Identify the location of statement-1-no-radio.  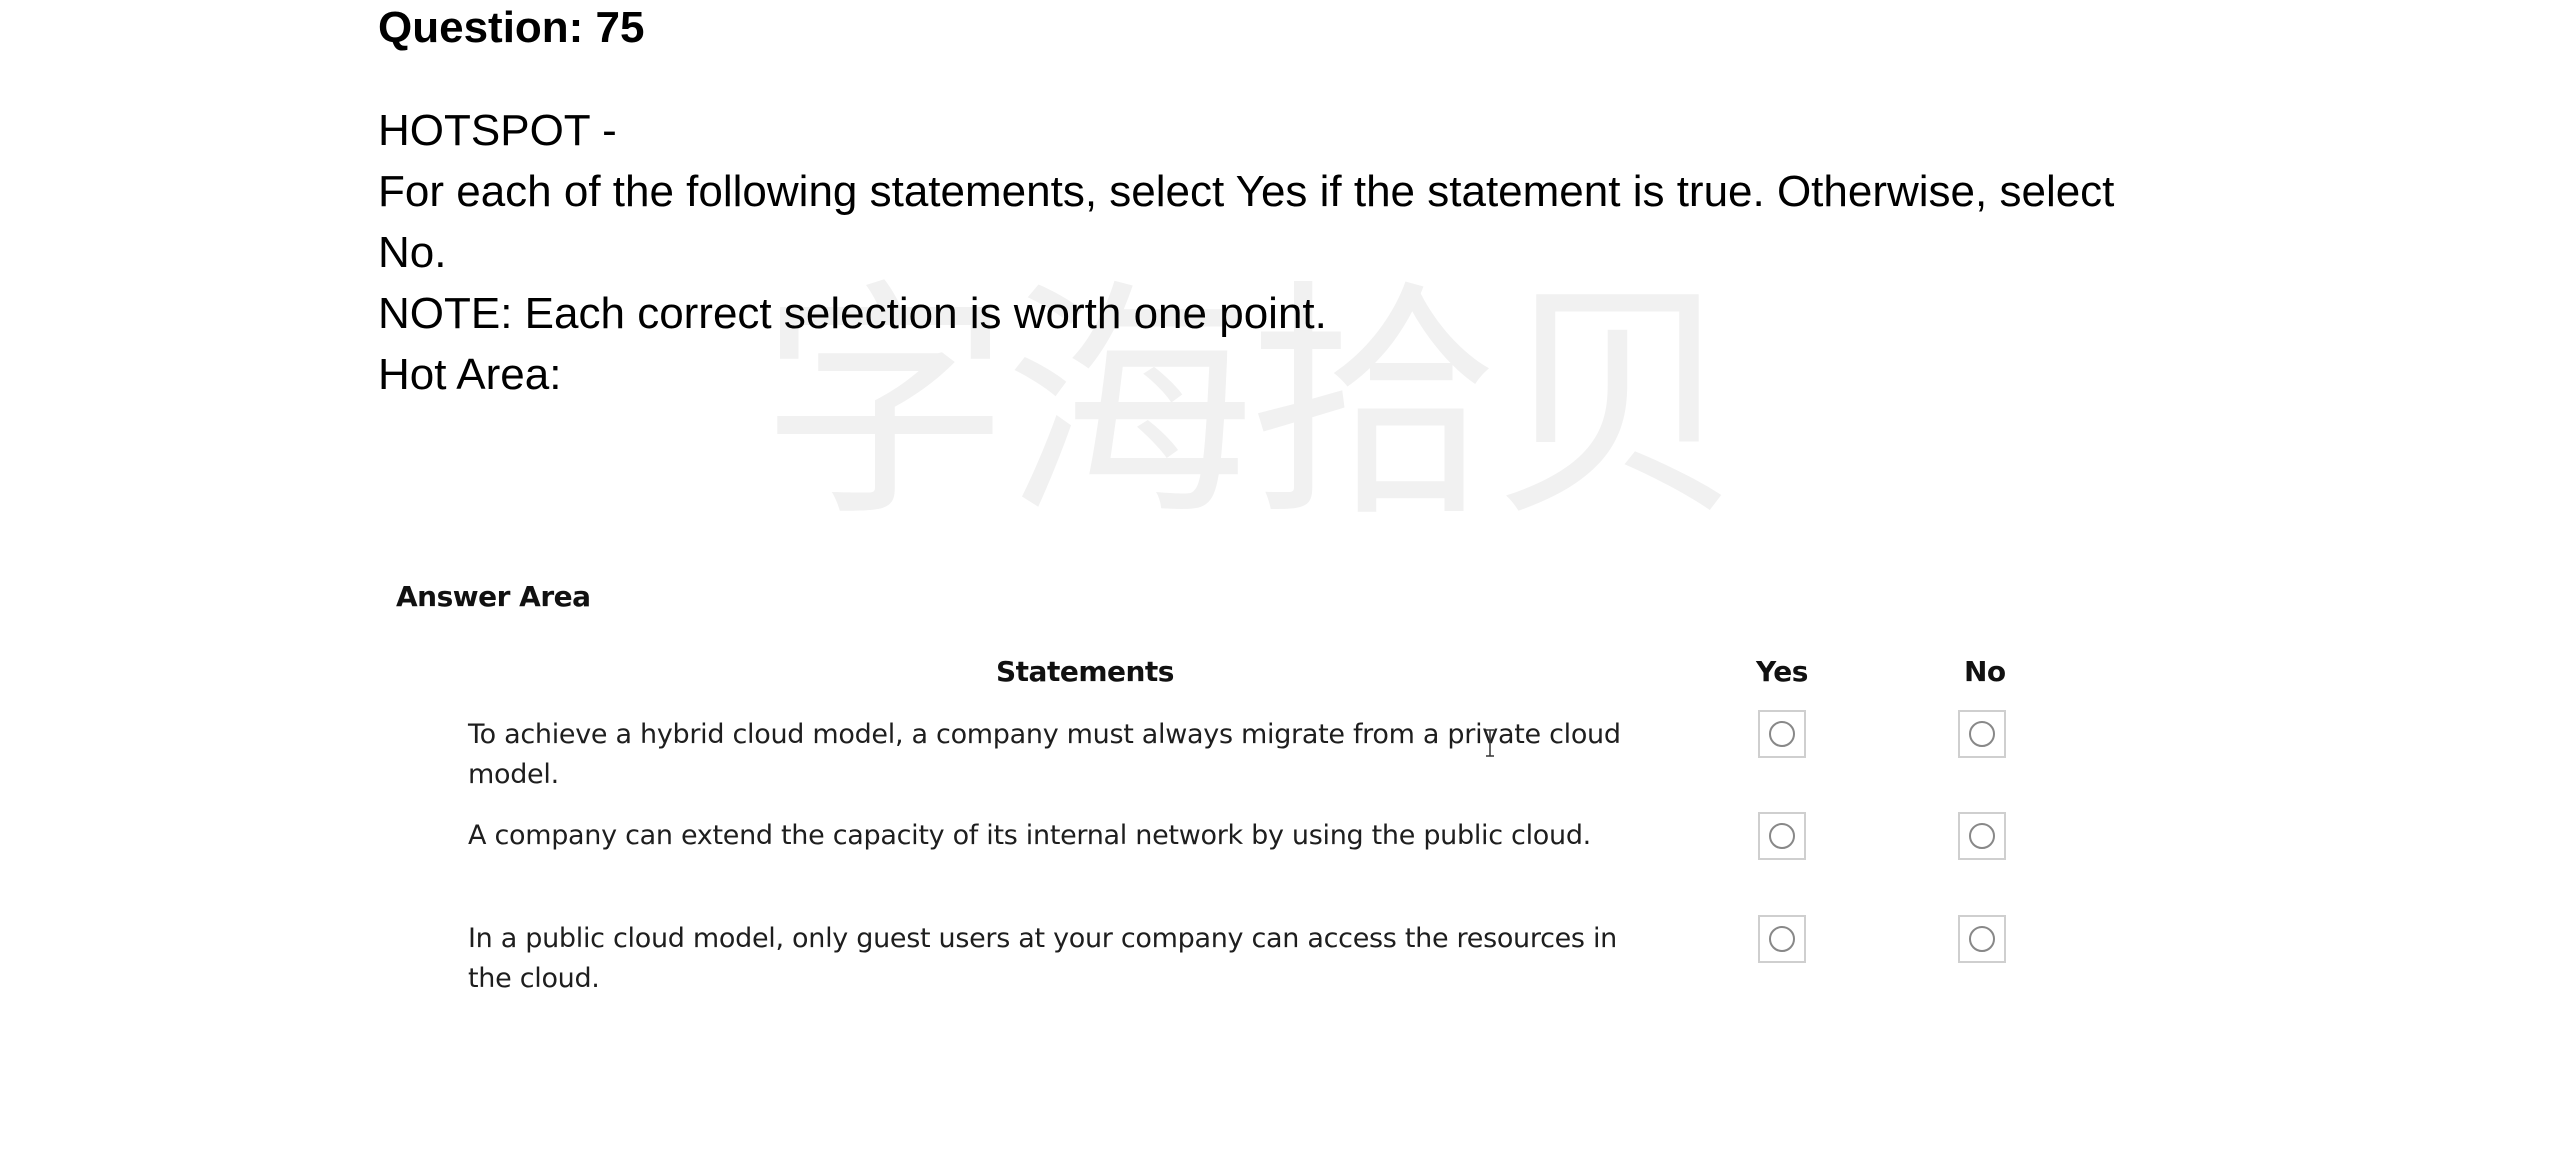
(1982, 734).